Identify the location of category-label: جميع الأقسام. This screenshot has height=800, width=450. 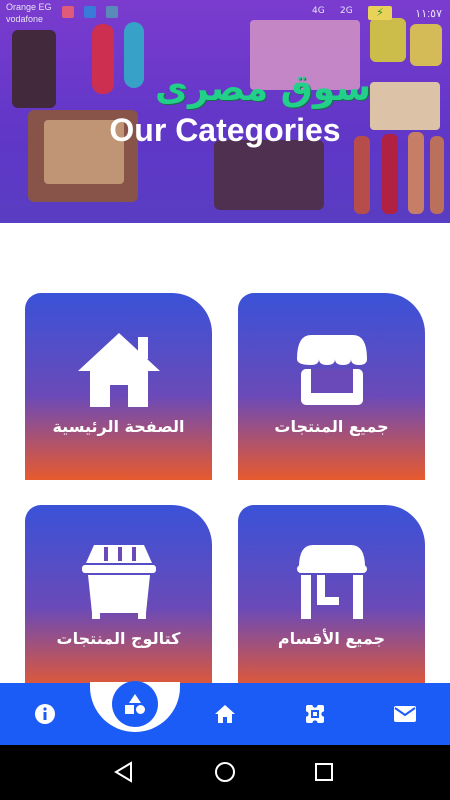
(331, 638).